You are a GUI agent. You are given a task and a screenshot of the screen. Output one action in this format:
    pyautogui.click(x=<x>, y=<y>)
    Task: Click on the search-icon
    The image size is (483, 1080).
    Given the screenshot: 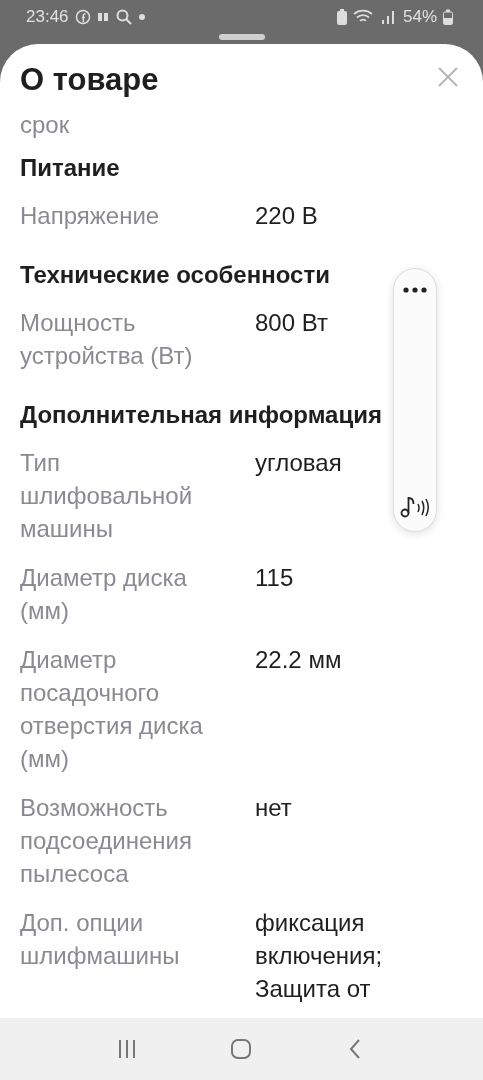 What is the action you would take?
    pyautogui.click(x=123, y=17)
    